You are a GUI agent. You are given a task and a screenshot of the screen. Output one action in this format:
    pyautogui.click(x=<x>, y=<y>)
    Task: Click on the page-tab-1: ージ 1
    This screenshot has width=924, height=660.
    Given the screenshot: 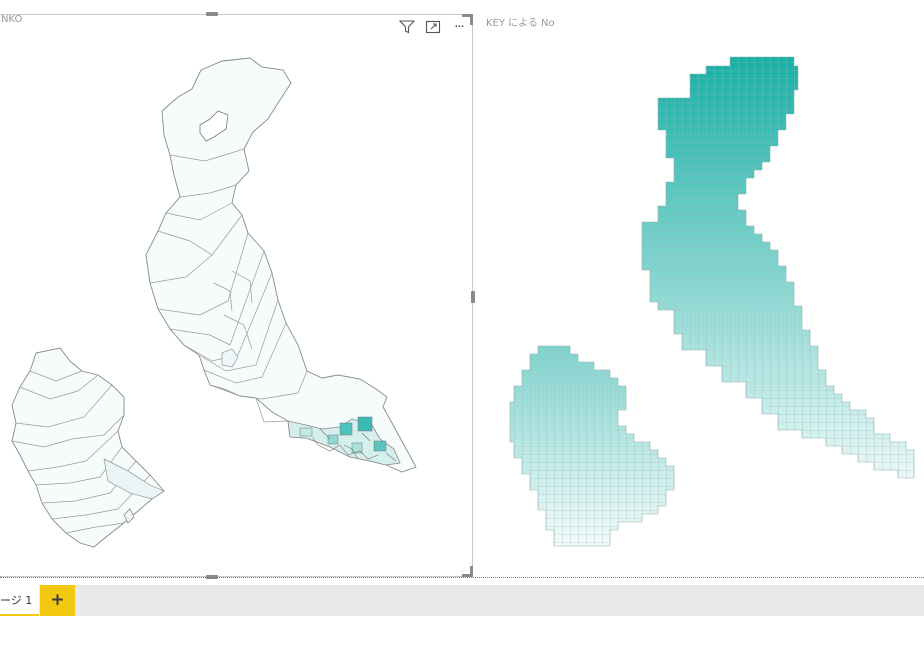 What is the action you would take?
    pyautogui.click(x=19, y=600)
    